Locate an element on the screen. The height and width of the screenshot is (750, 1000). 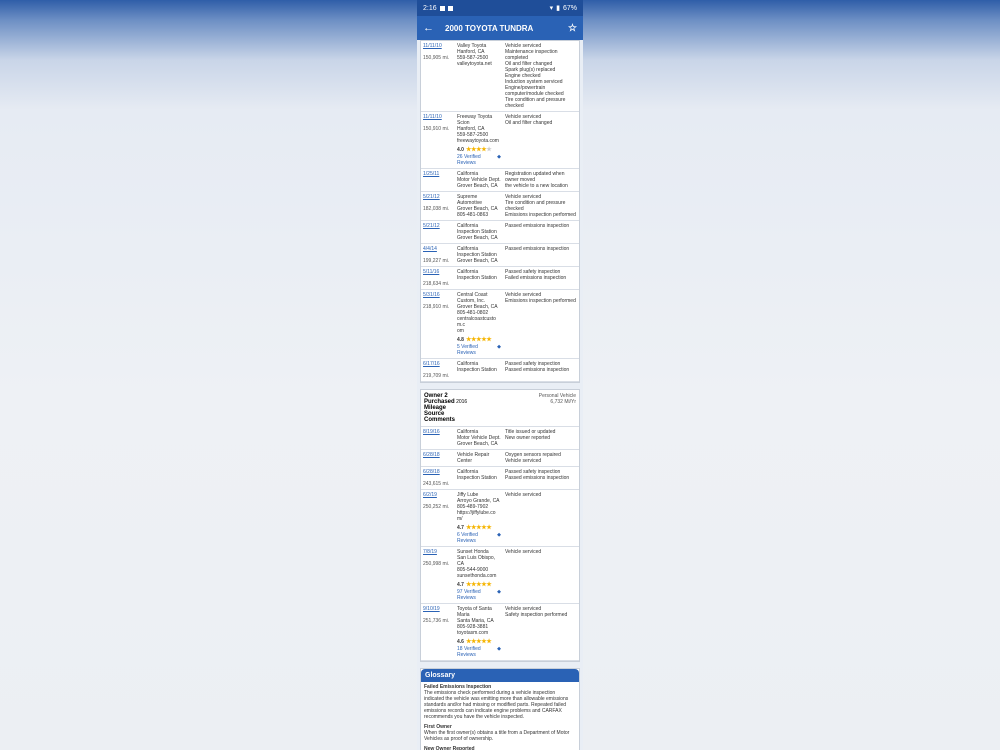
status-time: 2:16 is located at coordinates (430, 8).